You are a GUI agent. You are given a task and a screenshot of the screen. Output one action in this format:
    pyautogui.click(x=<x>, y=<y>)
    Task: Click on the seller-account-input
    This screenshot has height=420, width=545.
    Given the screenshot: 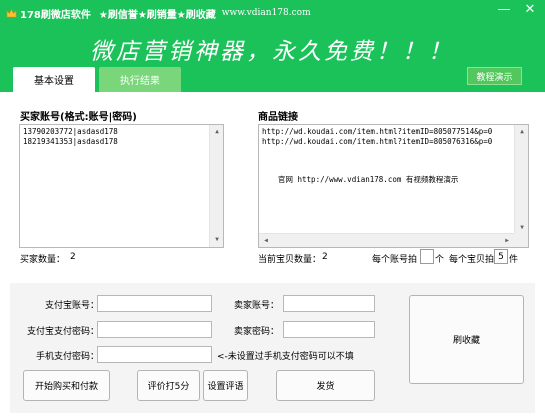 What is the action you would take?
    pyautogui.click(x=329, y=303)
    